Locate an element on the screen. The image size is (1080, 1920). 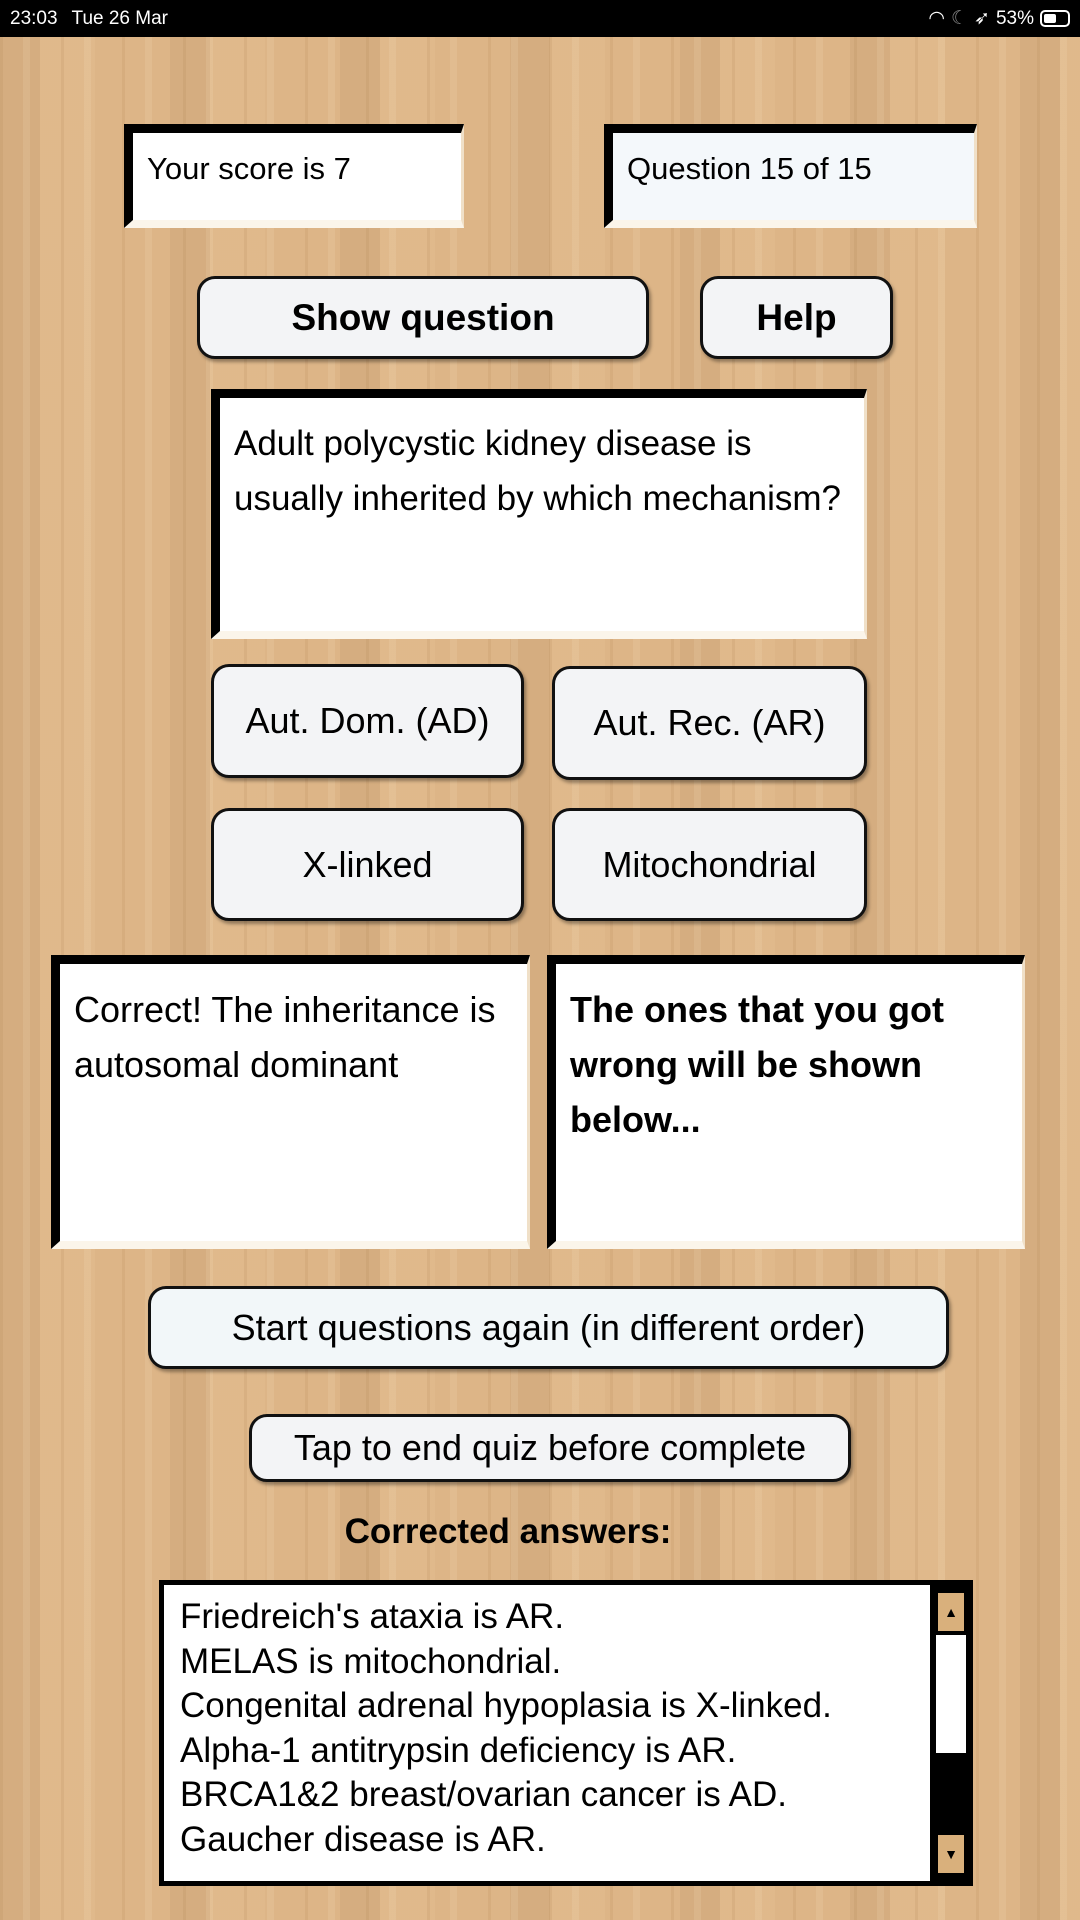
answer-ar-button: Aut. Rec. (AR) is located at coordinates (709, 723).